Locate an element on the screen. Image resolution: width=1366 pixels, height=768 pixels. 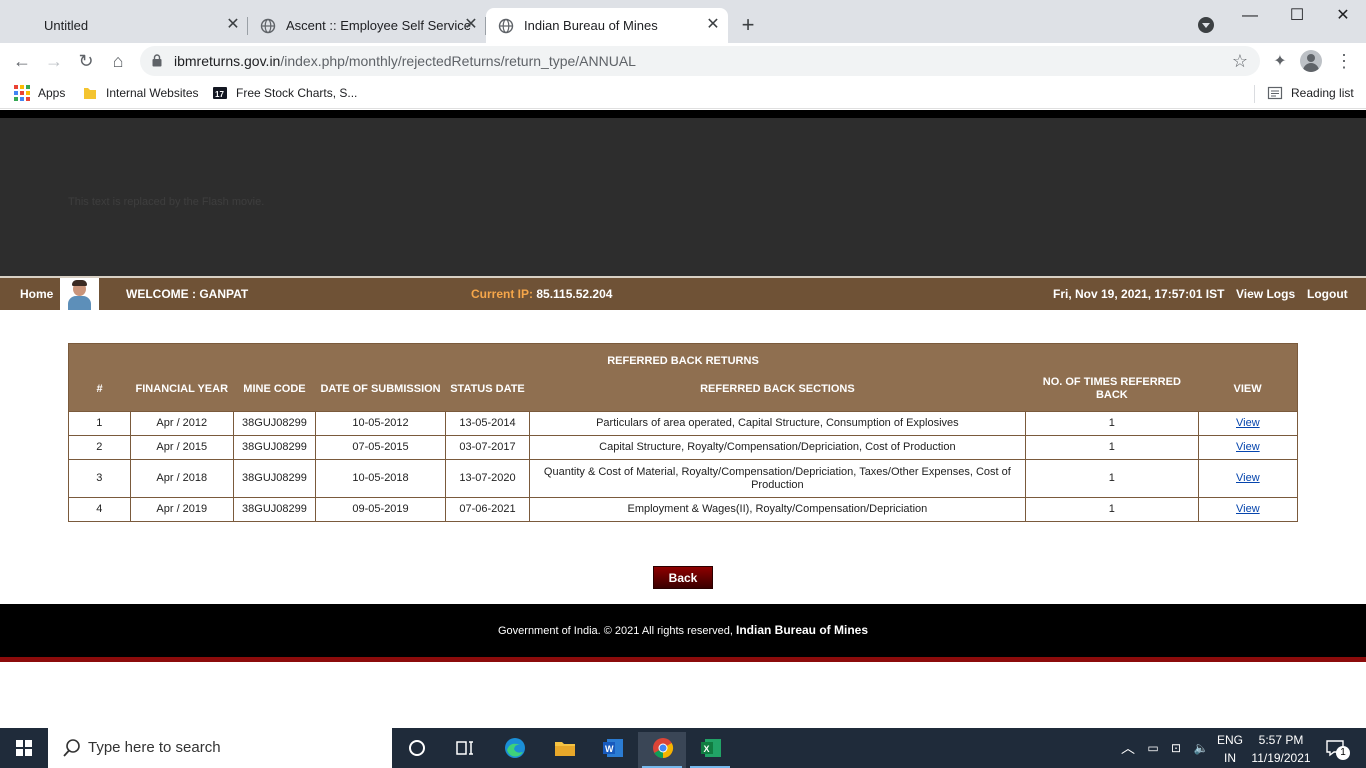
bookmark-apps: Apps is located at coordinates (39, 93).